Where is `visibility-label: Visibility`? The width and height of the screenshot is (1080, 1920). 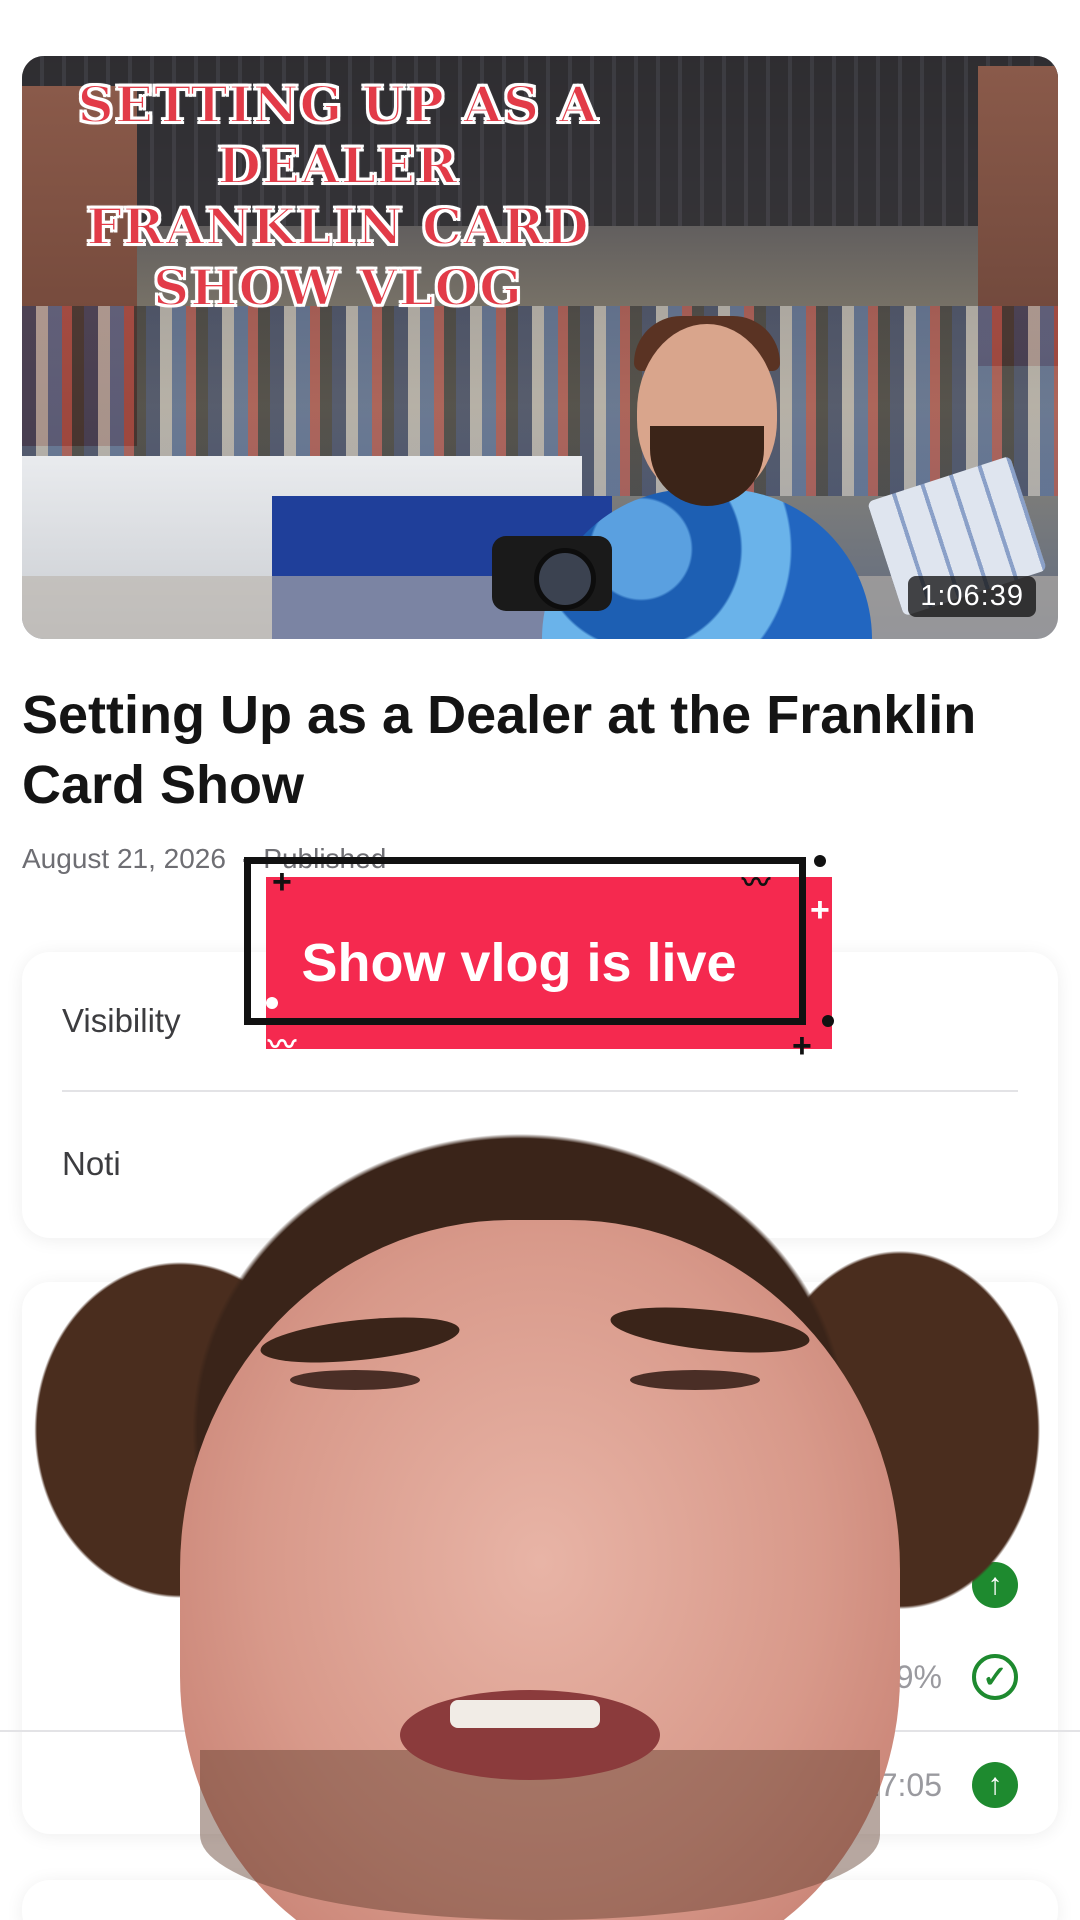
visibility-label: Visibility is located at coordinates (121, 1020).